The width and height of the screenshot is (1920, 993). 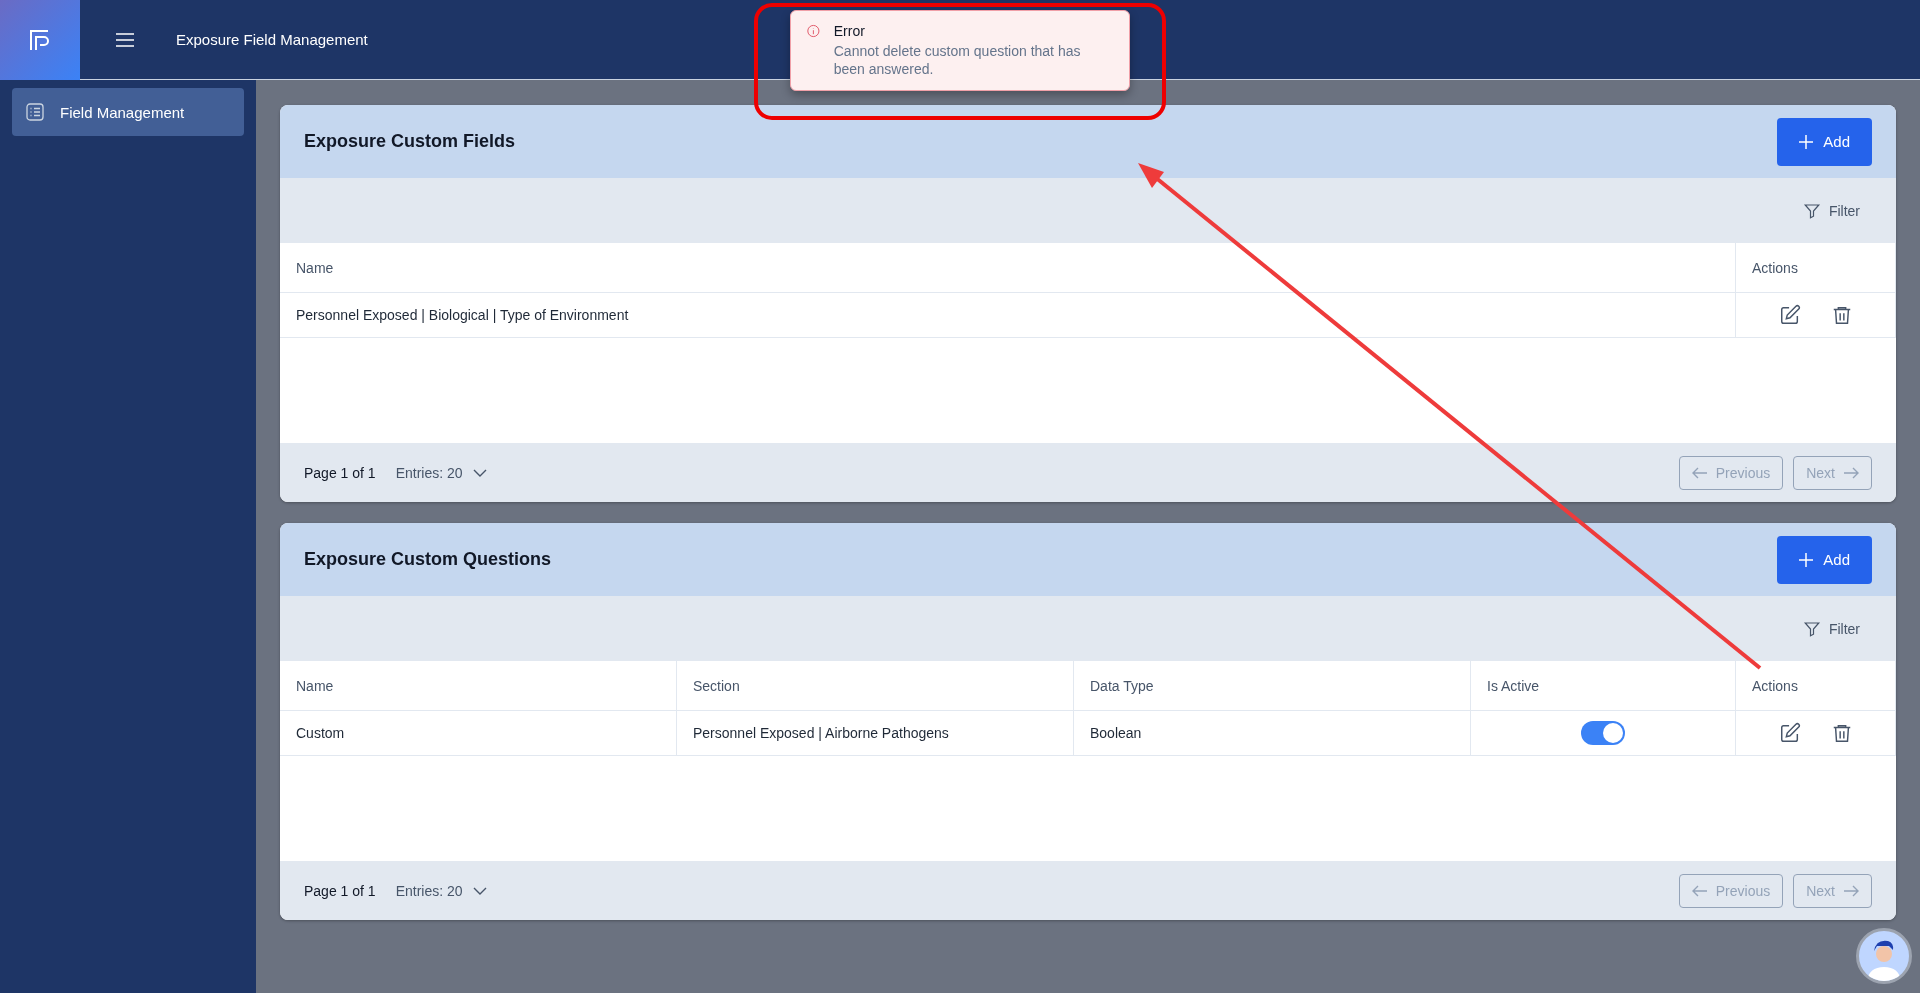 I want to click on avatar, so click(x=1884, y=956).